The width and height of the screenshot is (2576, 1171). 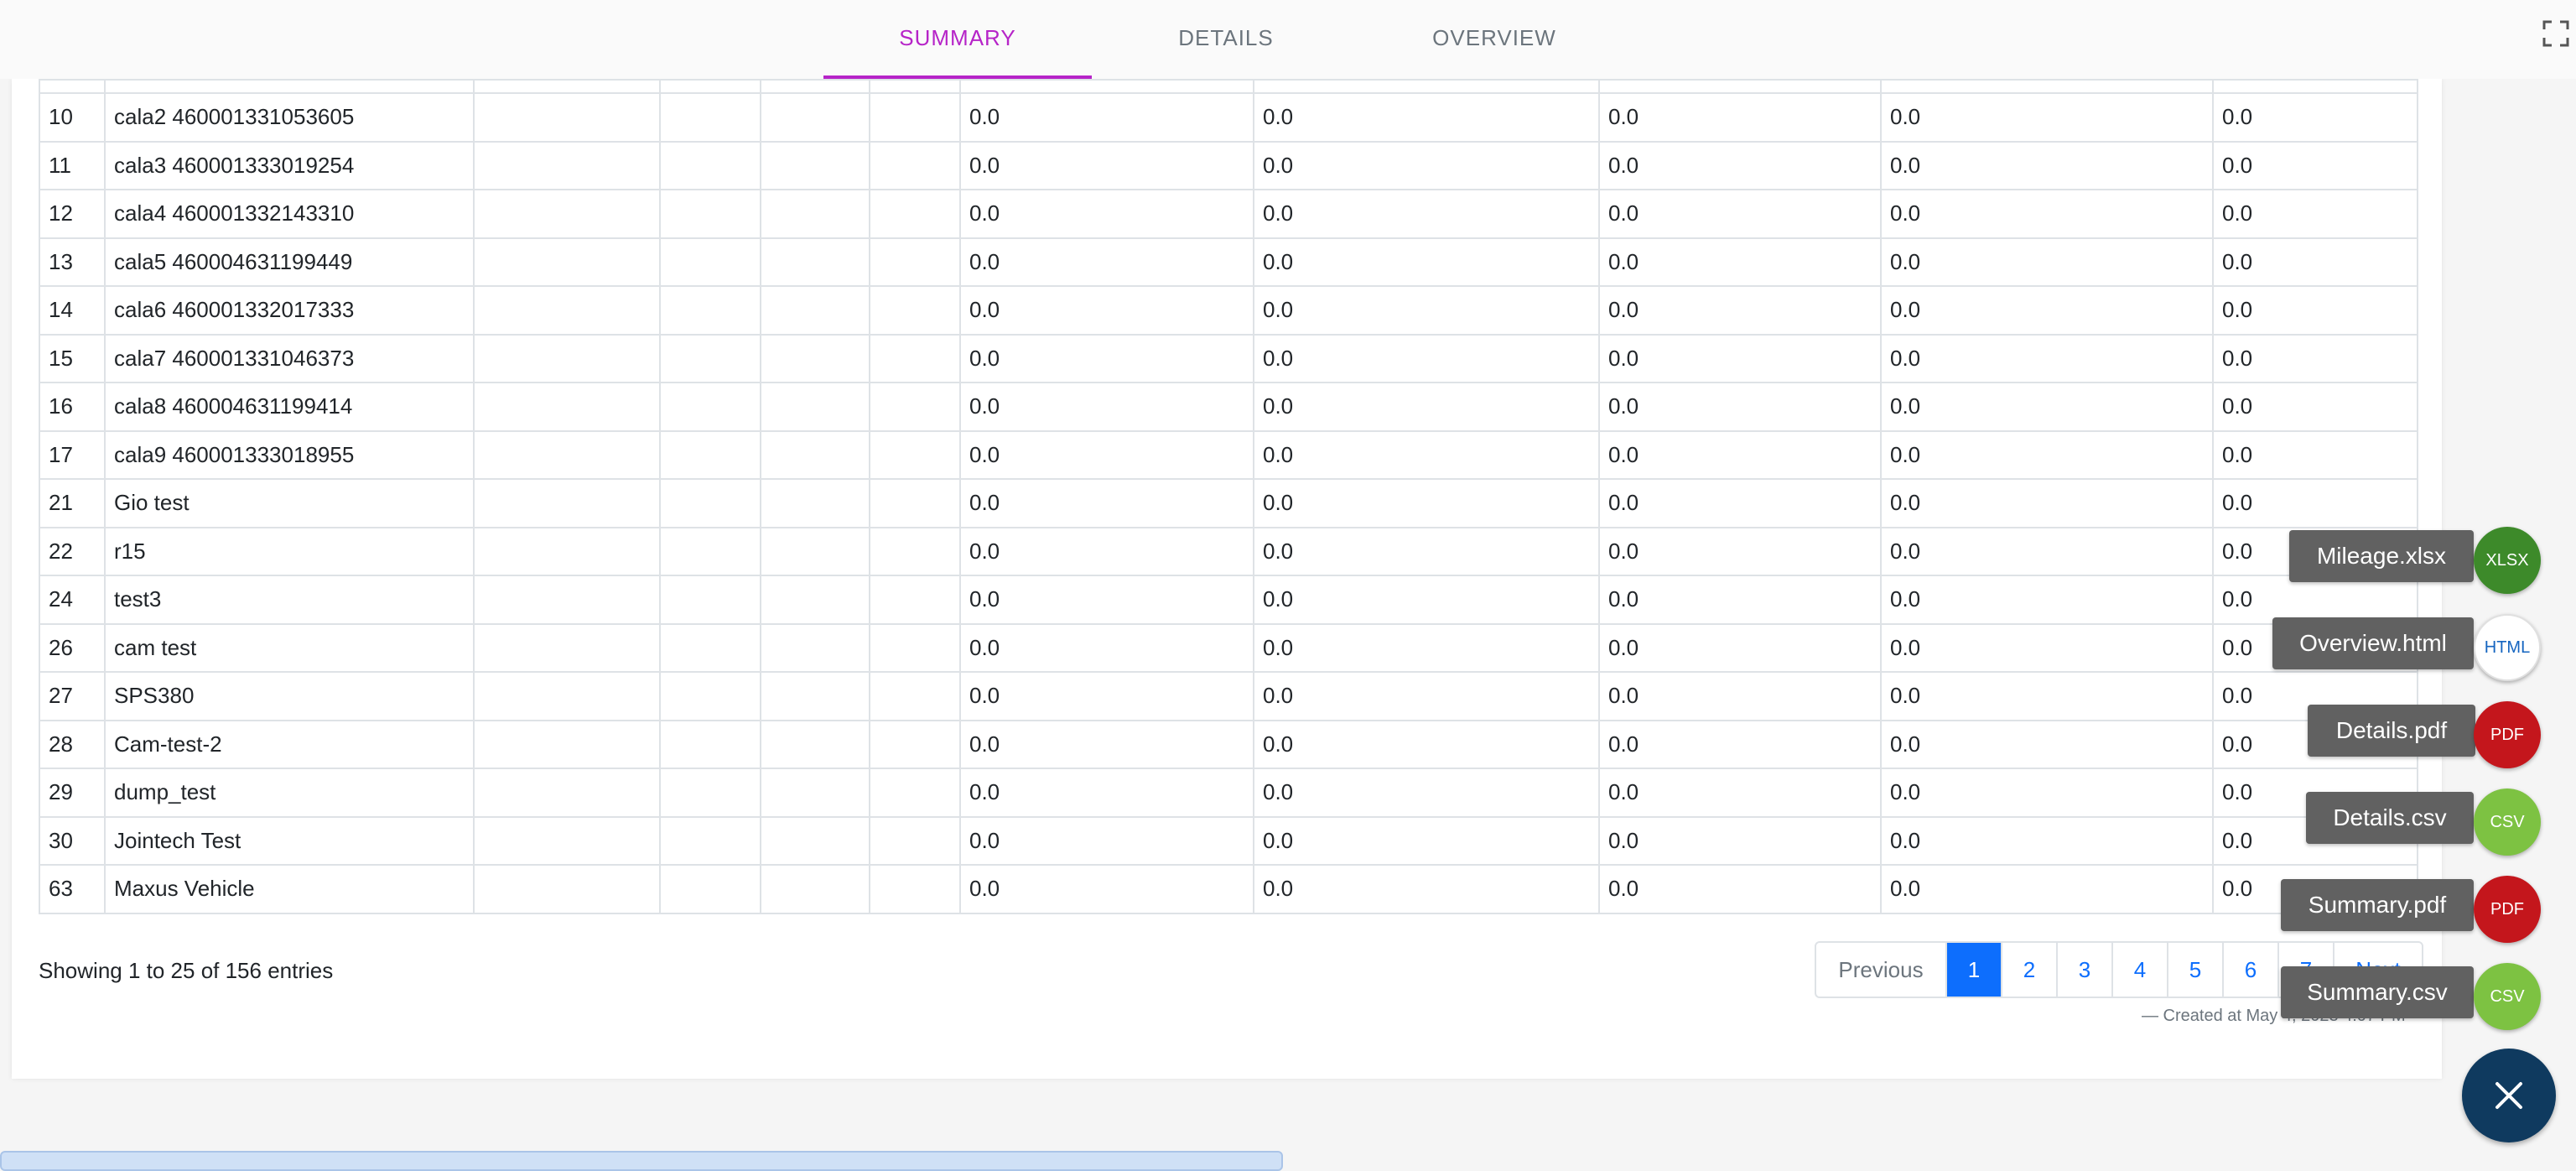 I want to click on tab-summary: SUMMARY, so click(x=957, y=40).